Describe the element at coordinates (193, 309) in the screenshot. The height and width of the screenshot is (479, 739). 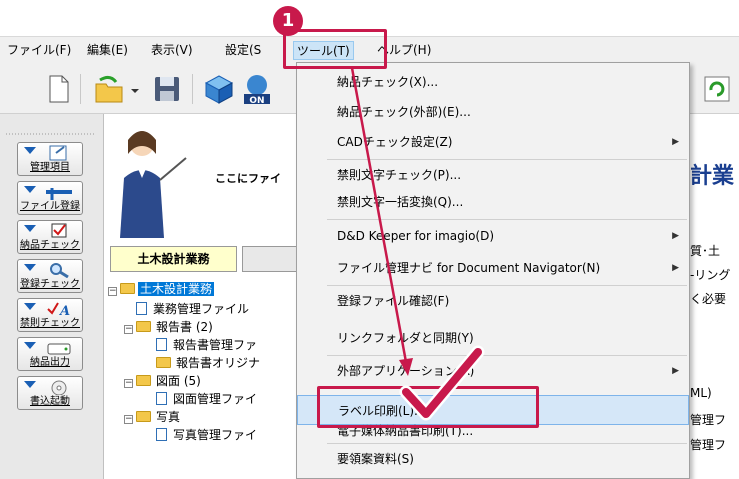
I see `tree-item: 業務管理ファイル` at that location.